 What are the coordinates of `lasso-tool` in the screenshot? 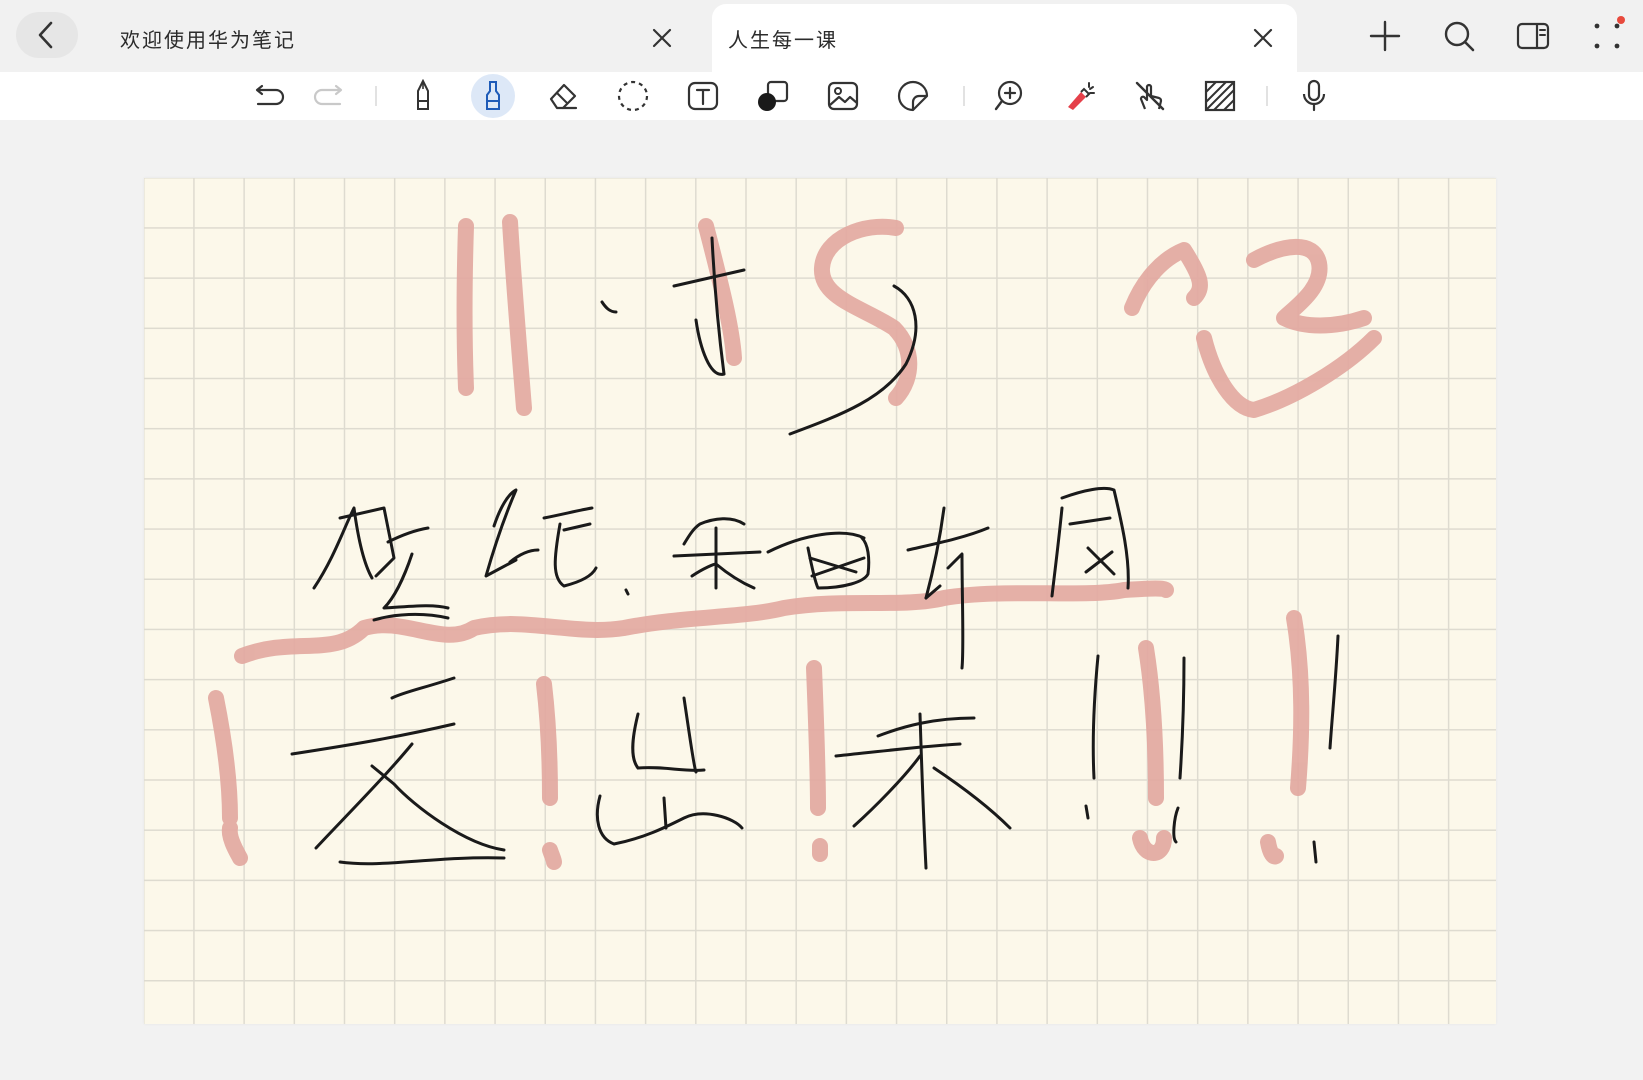 It's located at (633, 96).